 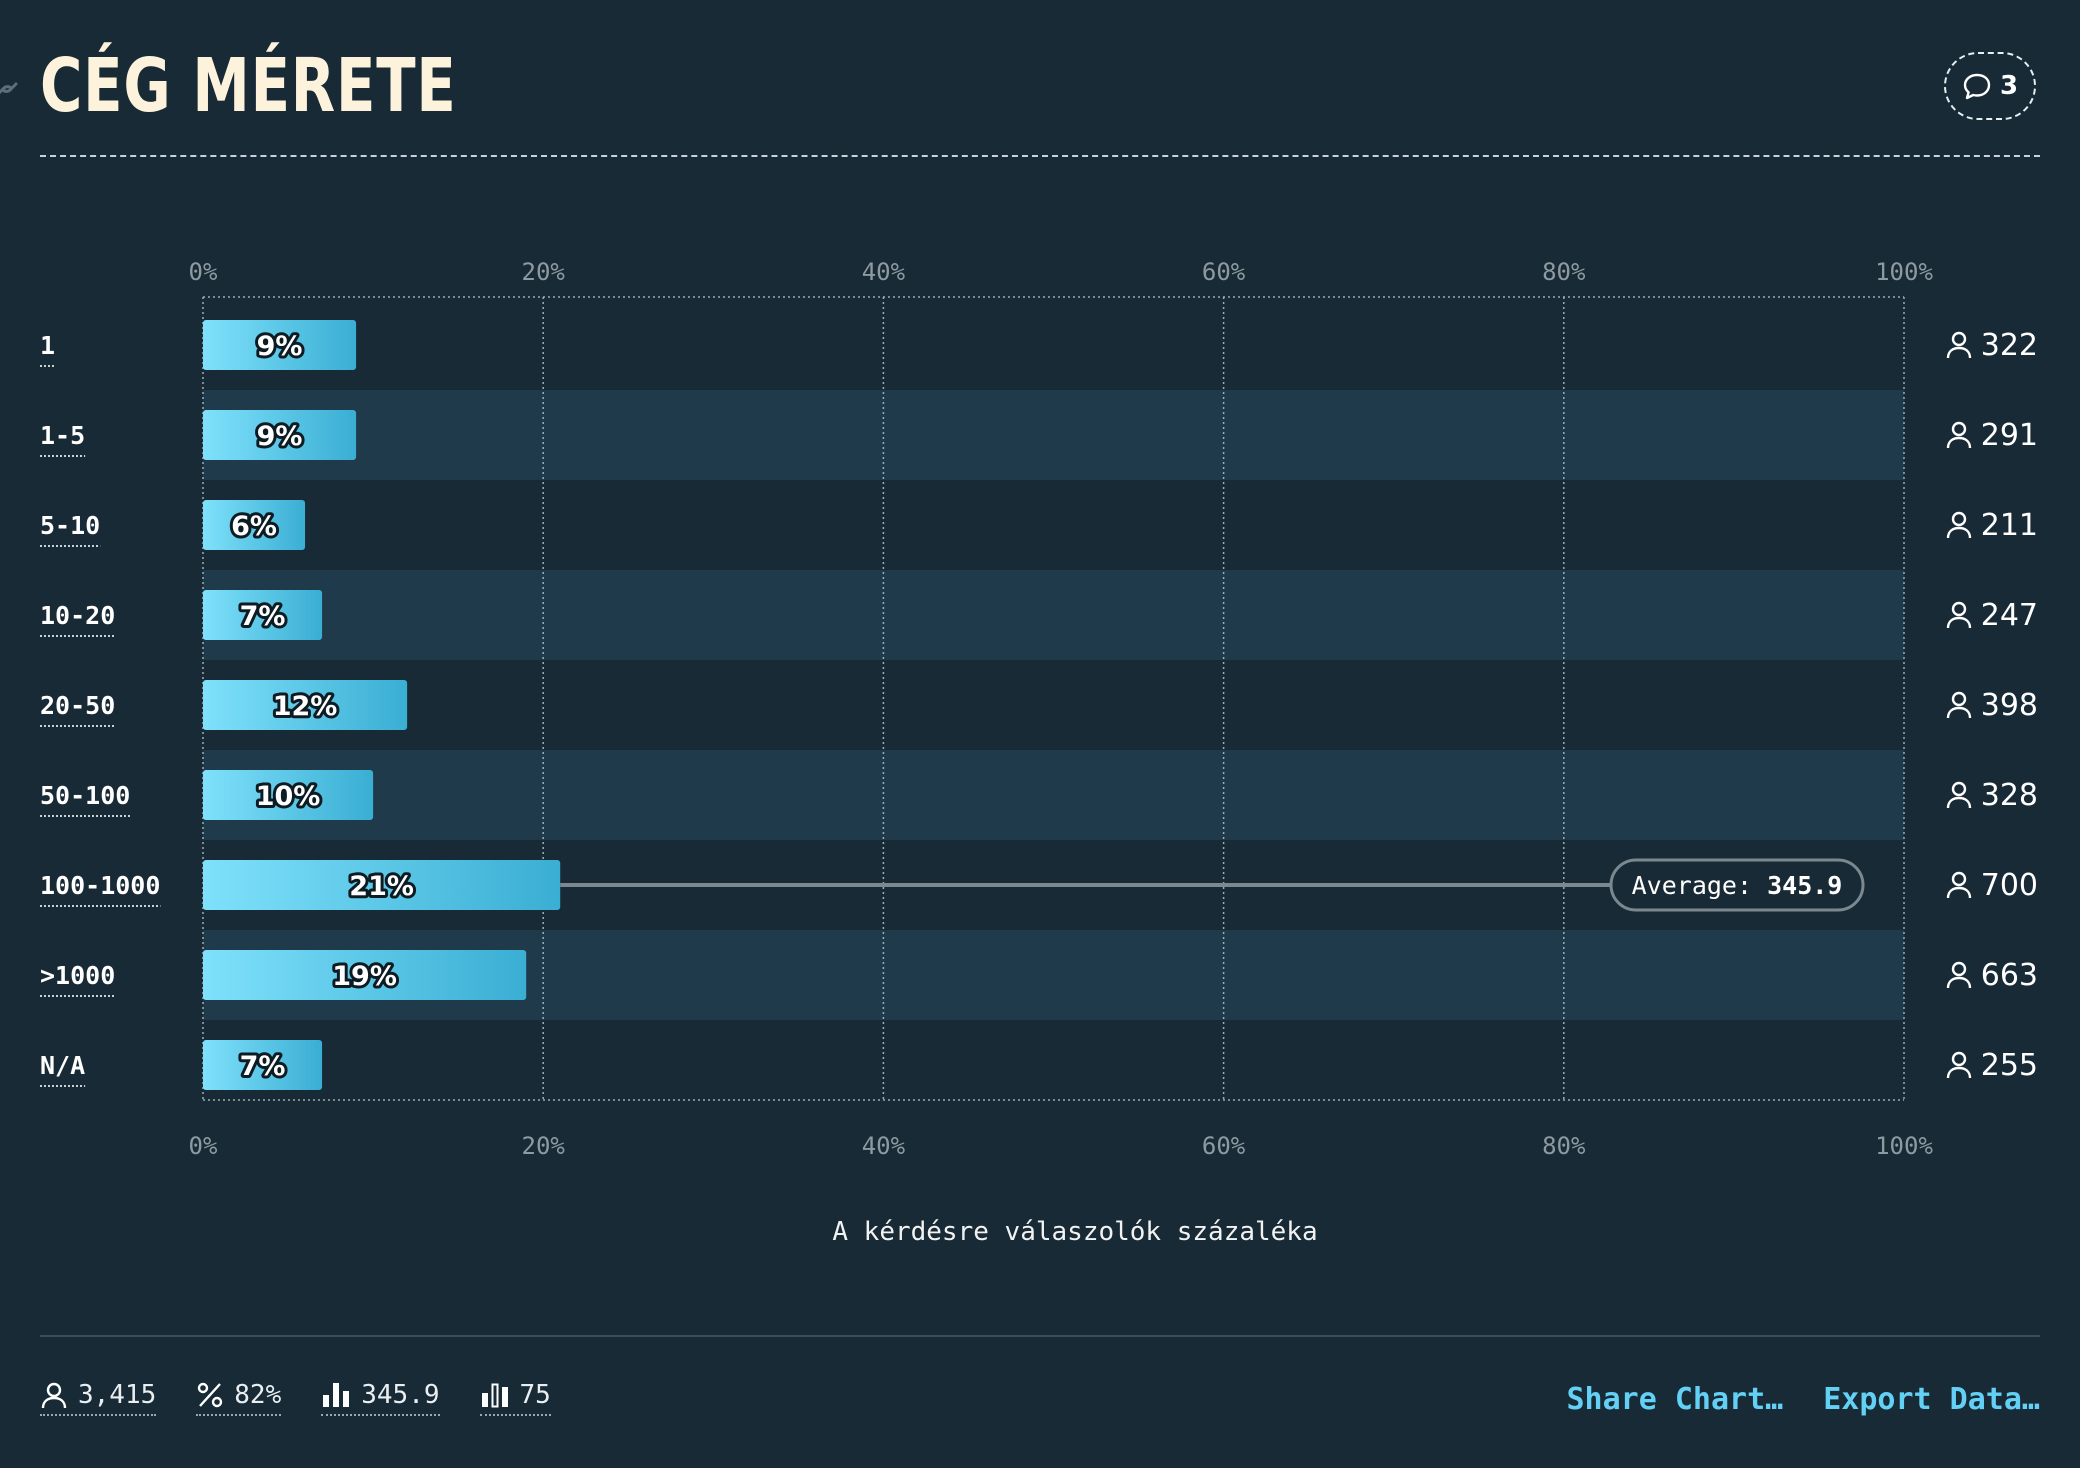 I want to click on percentage-stat: 82%, so click(x=239, y=1398).